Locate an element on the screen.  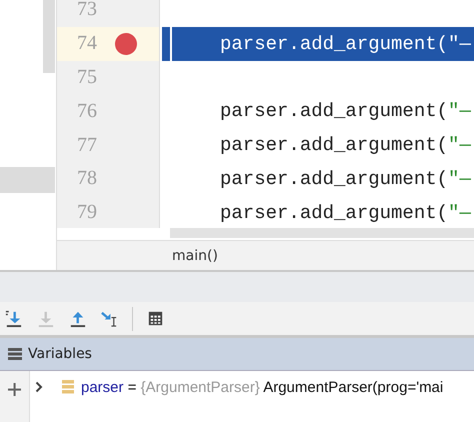
breakpoint-icon is located at coordinates (126, 43).